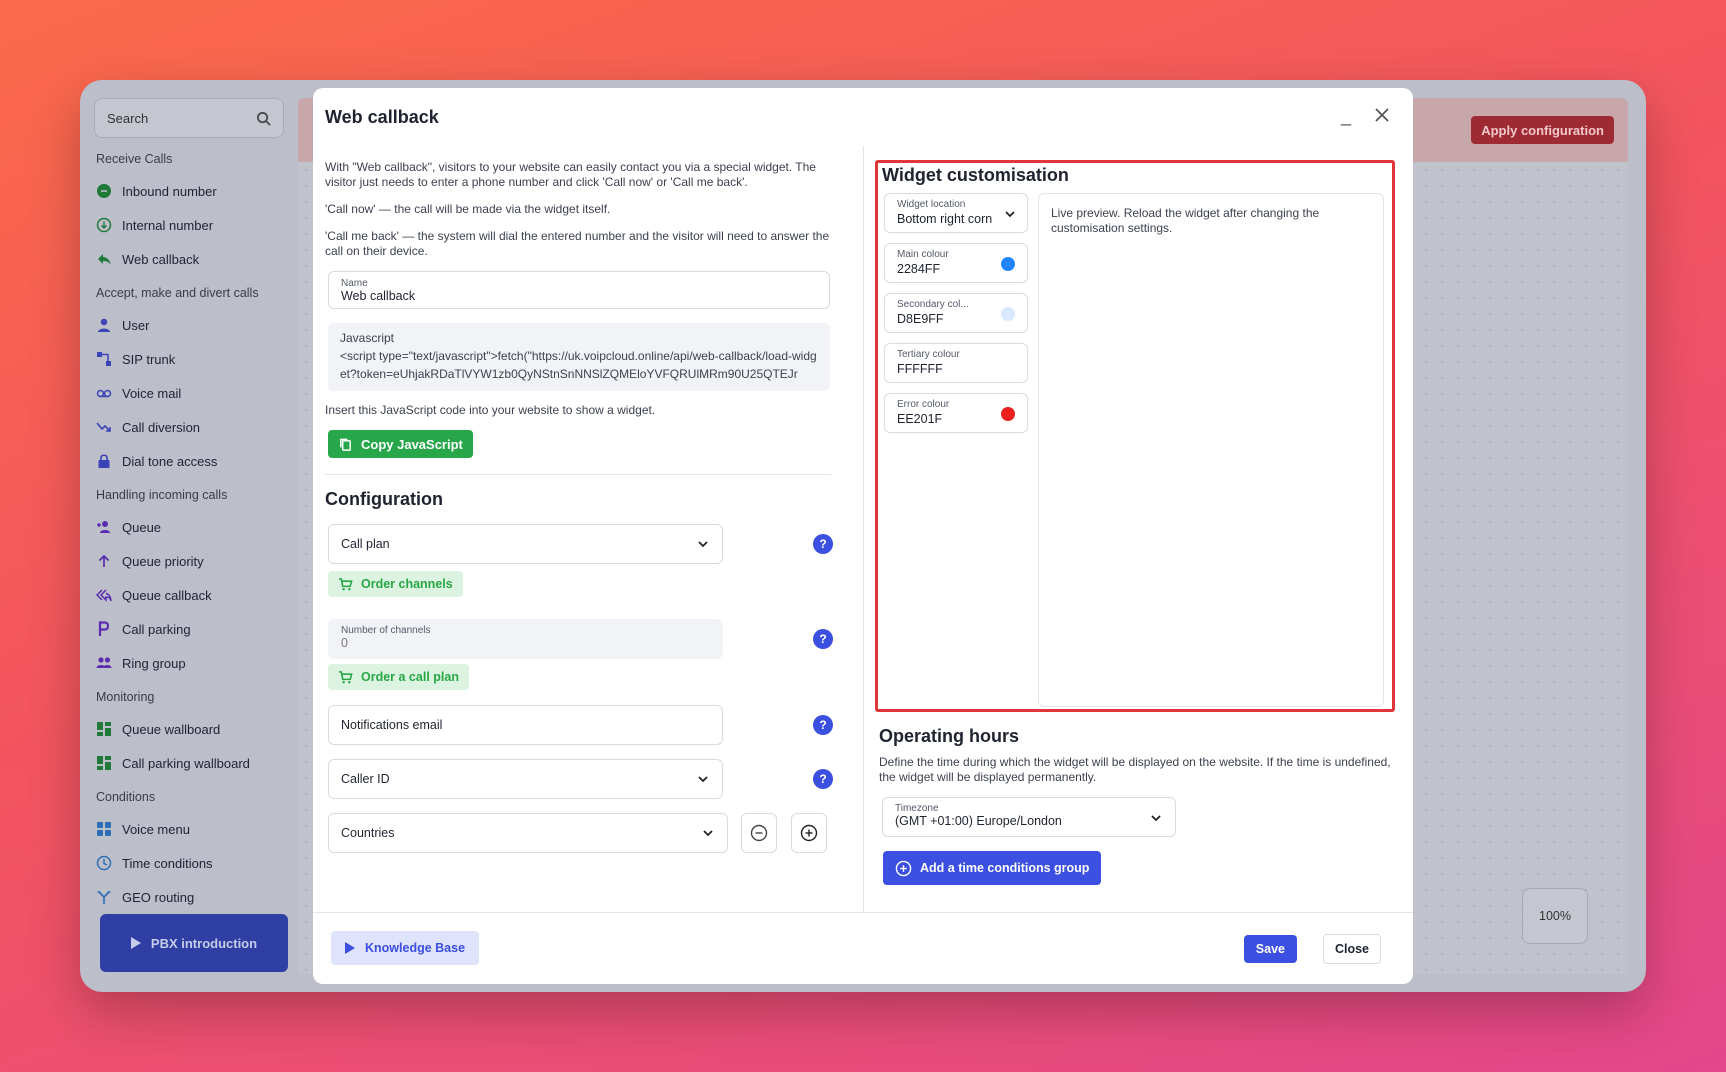 Image resolution: width=1726 pixels, height=1072 pixels. What do you see at coordinates (415, 948) in the screenshot?
I see `knowledge-base-label: Knowledge Base` at bounding box center [415, 948].